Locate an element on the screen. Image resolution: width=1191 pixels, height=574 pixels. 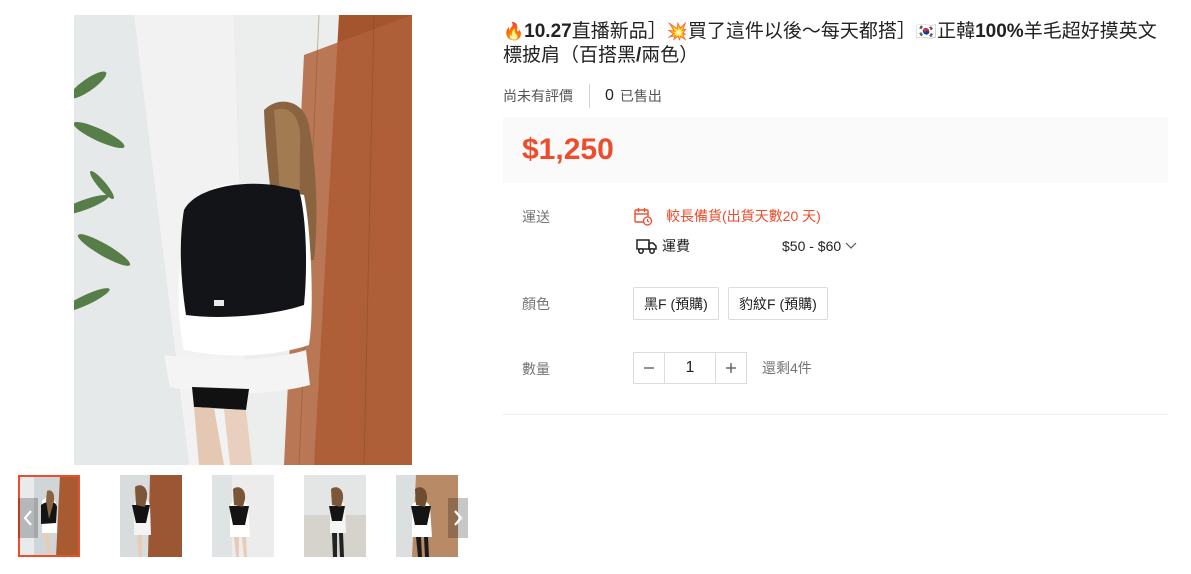
preorder-warning: 較長備貨(出貨天數20 天) is located at coordinates (727, 216).